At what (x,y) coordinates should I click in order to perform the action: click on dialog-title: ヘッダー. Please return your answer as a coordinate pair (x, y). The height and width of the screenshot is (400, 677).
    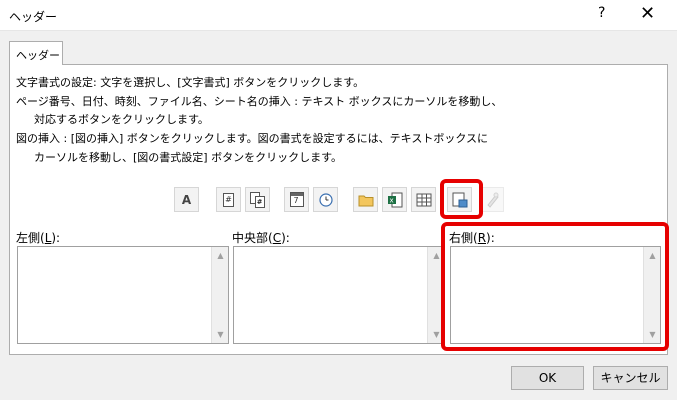
    Looking at the image, I should click on (33, 17).